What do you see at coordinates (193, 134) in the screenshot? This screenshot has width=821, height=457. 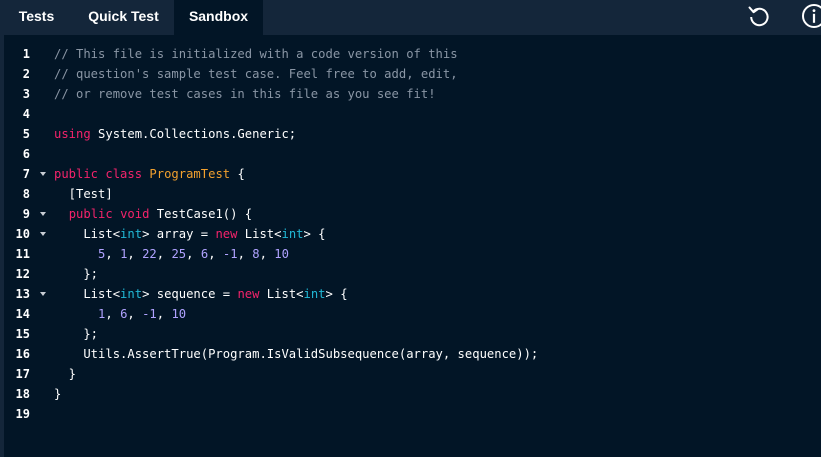 I see `code-token: System.Collections.Generic;` at bounding box center [193, 134].